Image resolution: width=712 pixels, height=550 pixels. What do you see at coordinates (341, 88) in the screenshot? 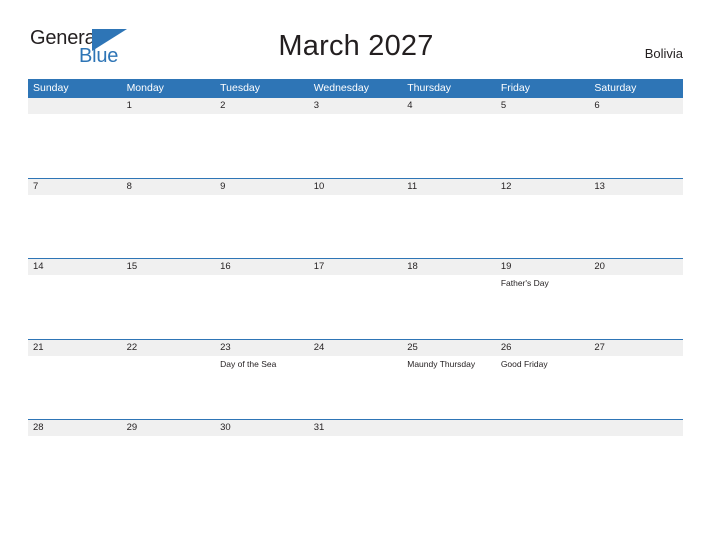
I see `weekday-header-wednesday: Wednesday` at bounding box center [341, 88].